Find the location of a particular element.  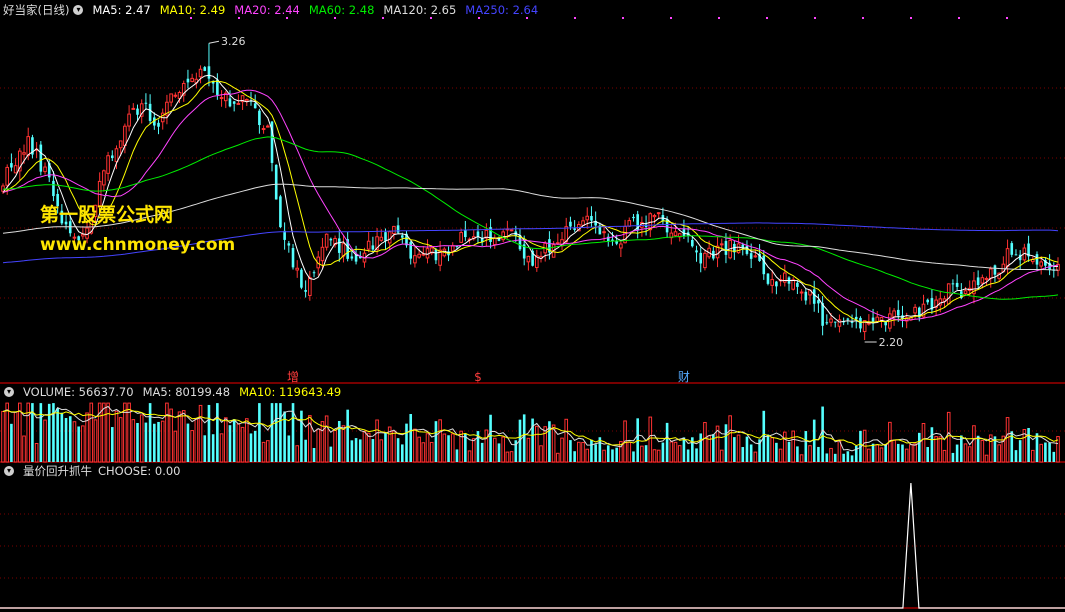

collapse-indicator-icon: ▾ is located at coordinates (9, 471).